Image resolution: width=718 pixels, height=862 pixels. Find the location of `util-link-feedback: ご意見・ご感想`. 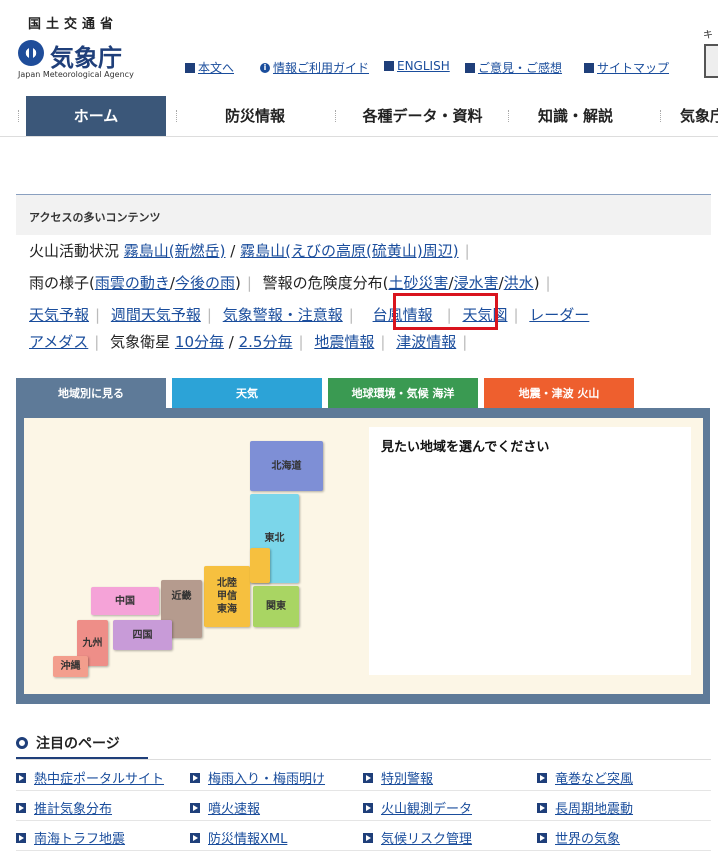

util-link-feedback: ご意見・ご感想 is located at coordinates (513, 67).